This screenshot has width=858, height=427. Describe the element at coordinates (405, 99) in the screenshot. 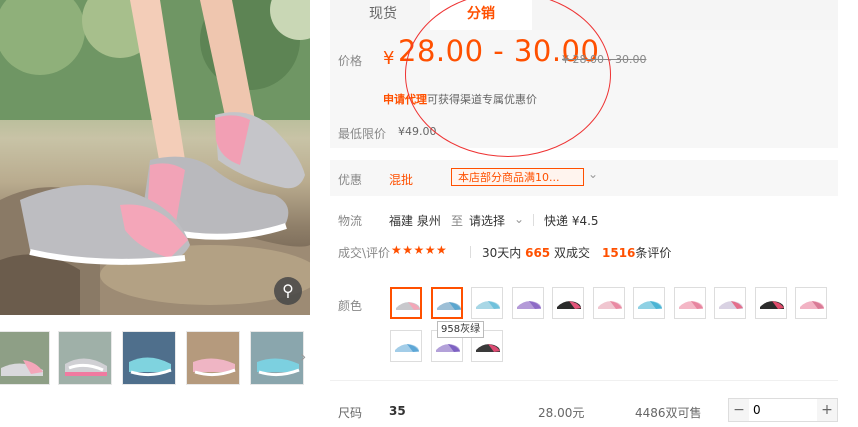

I see `apply-agent-link: 申请代理` at that location.